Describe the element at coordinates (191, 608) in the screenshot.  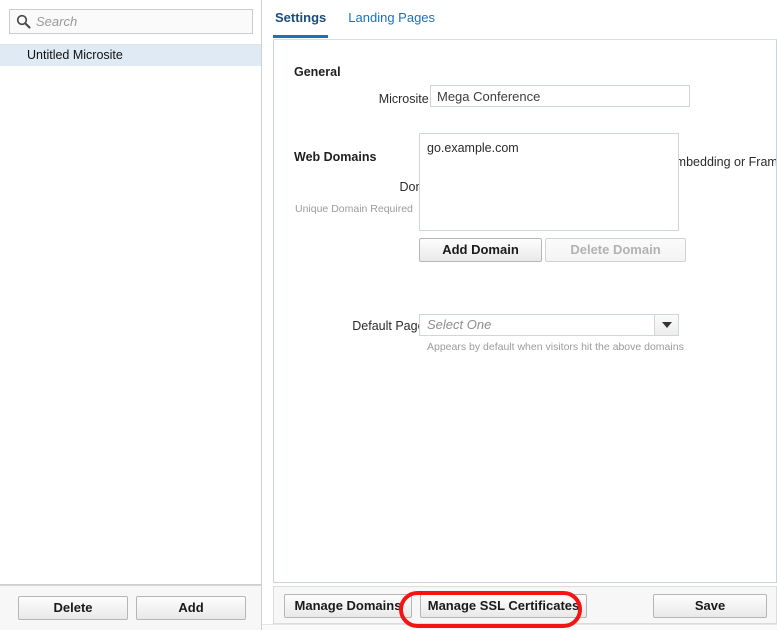
I see `add-button: Add` at that location.